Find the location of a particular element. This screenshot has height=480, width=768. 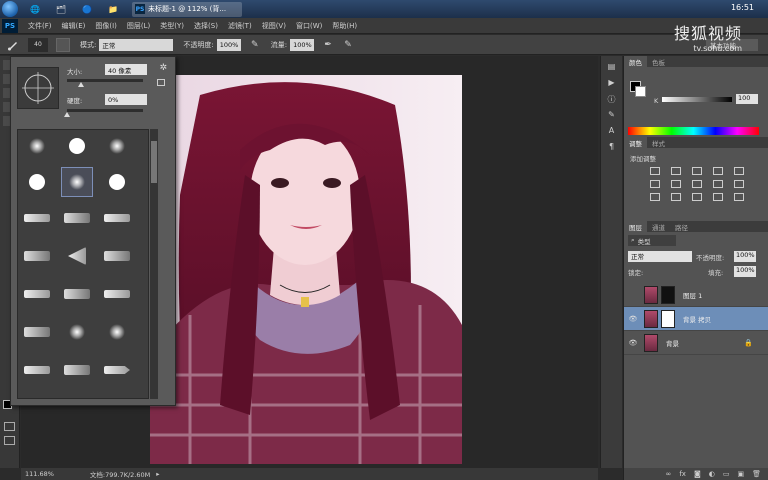

selective-color-icon is located at coordinates (739, 197).